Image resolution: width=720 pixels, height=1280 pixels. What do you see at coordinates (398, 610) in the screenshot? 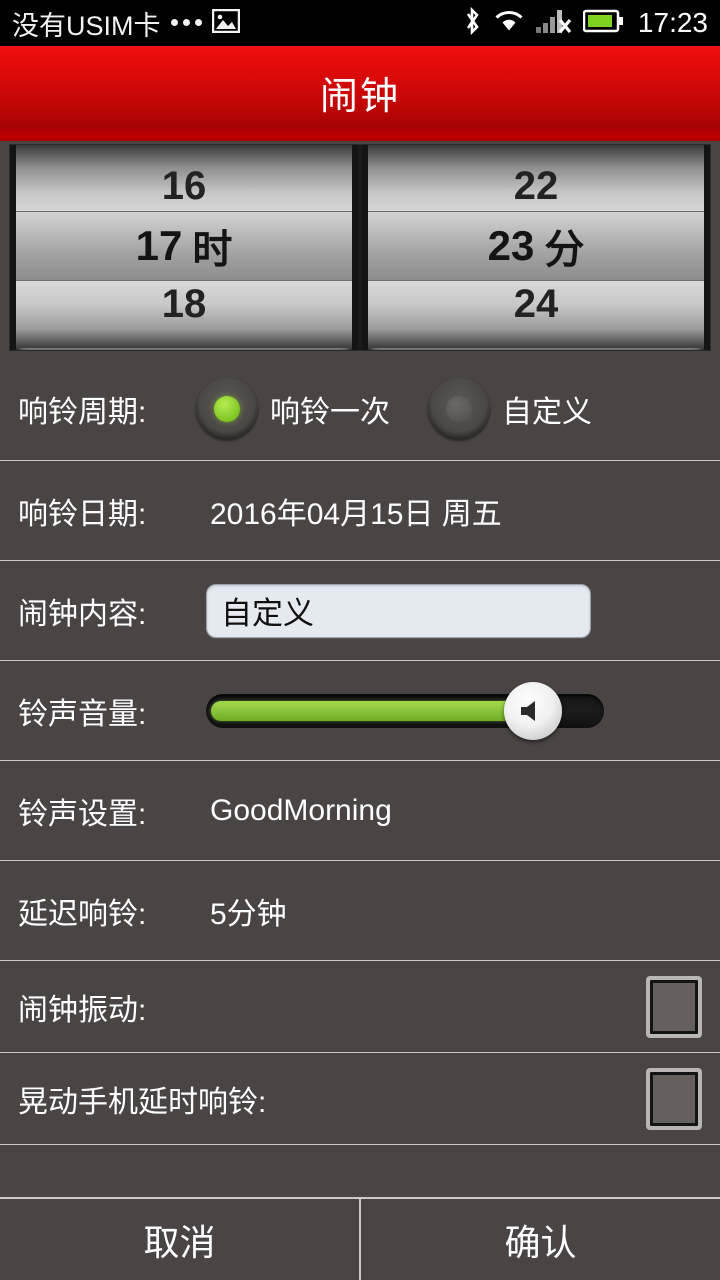
I see `alarm-content-input: 自定义` at bounding box center [398, 610].